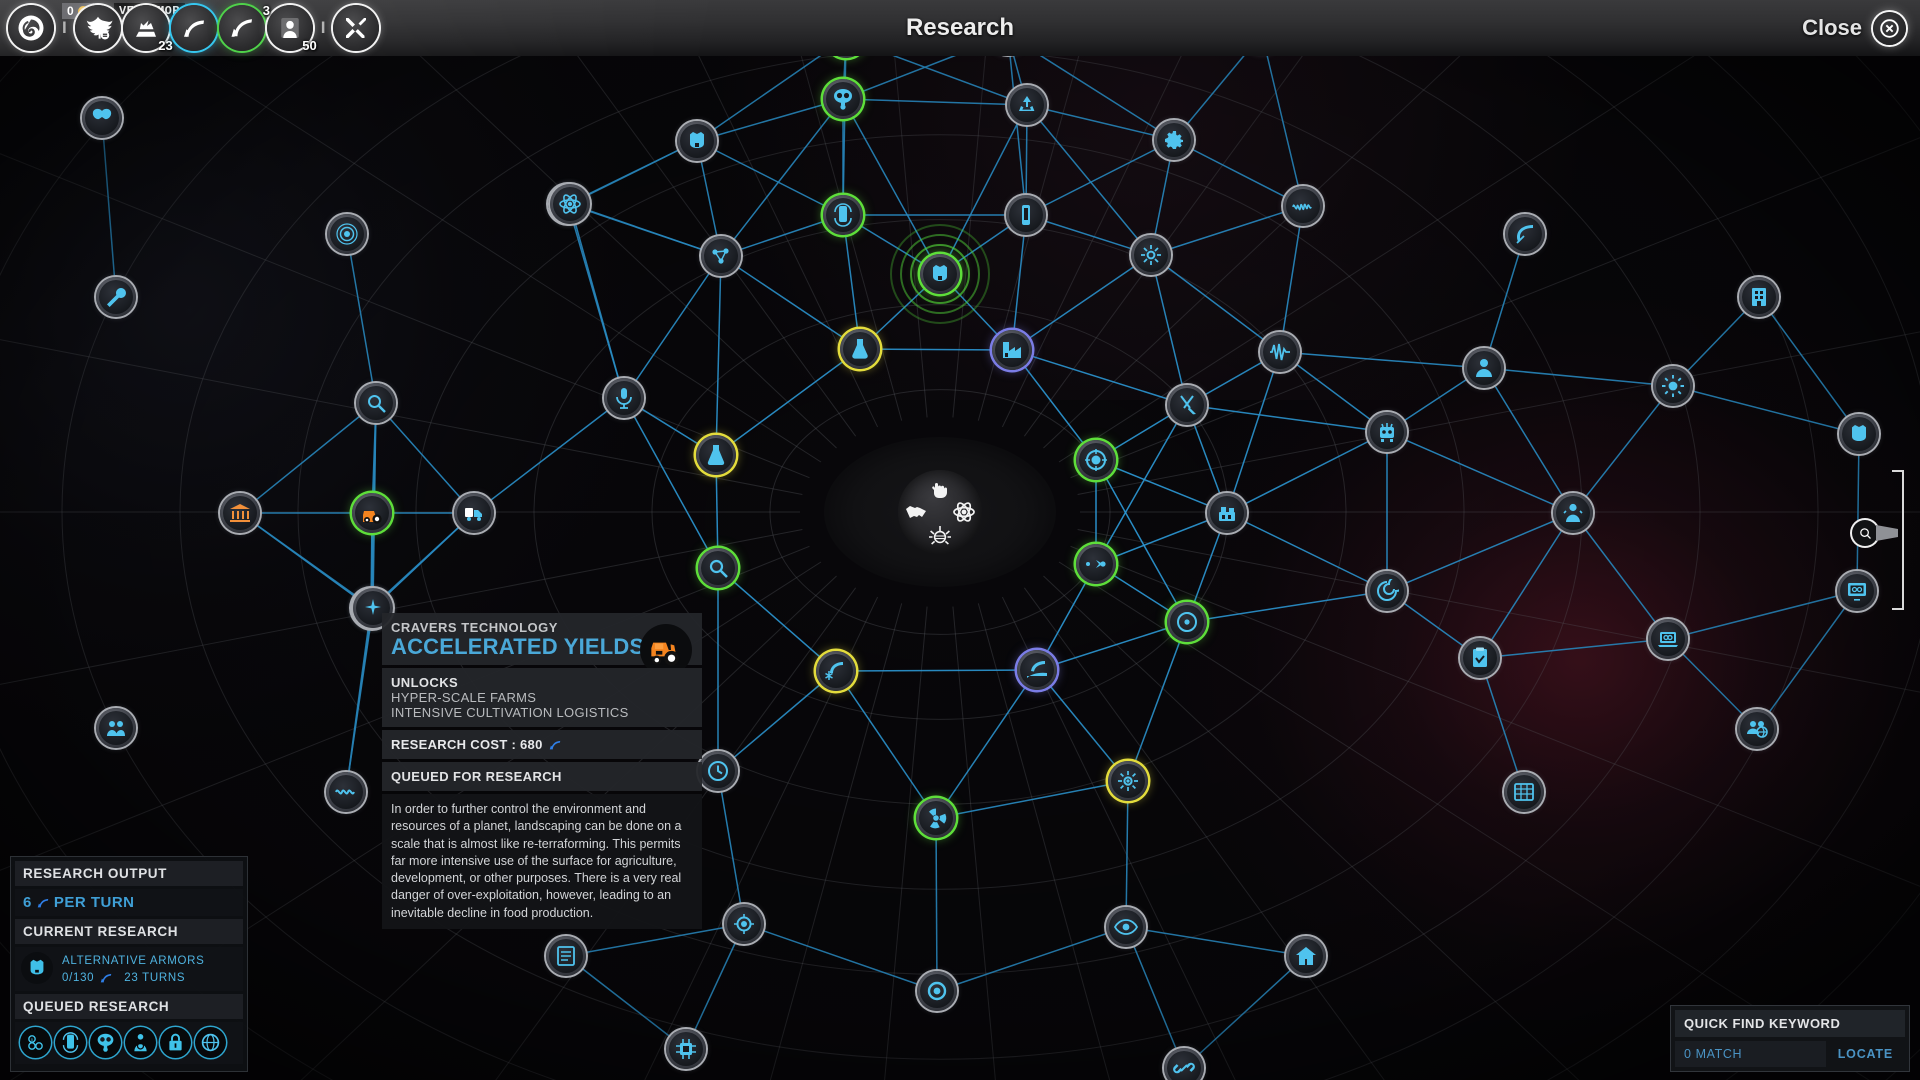 Image resolution: width=1920 pixels, height=1080 pixels. I want to click on tech-node-people, so click(116, 728).